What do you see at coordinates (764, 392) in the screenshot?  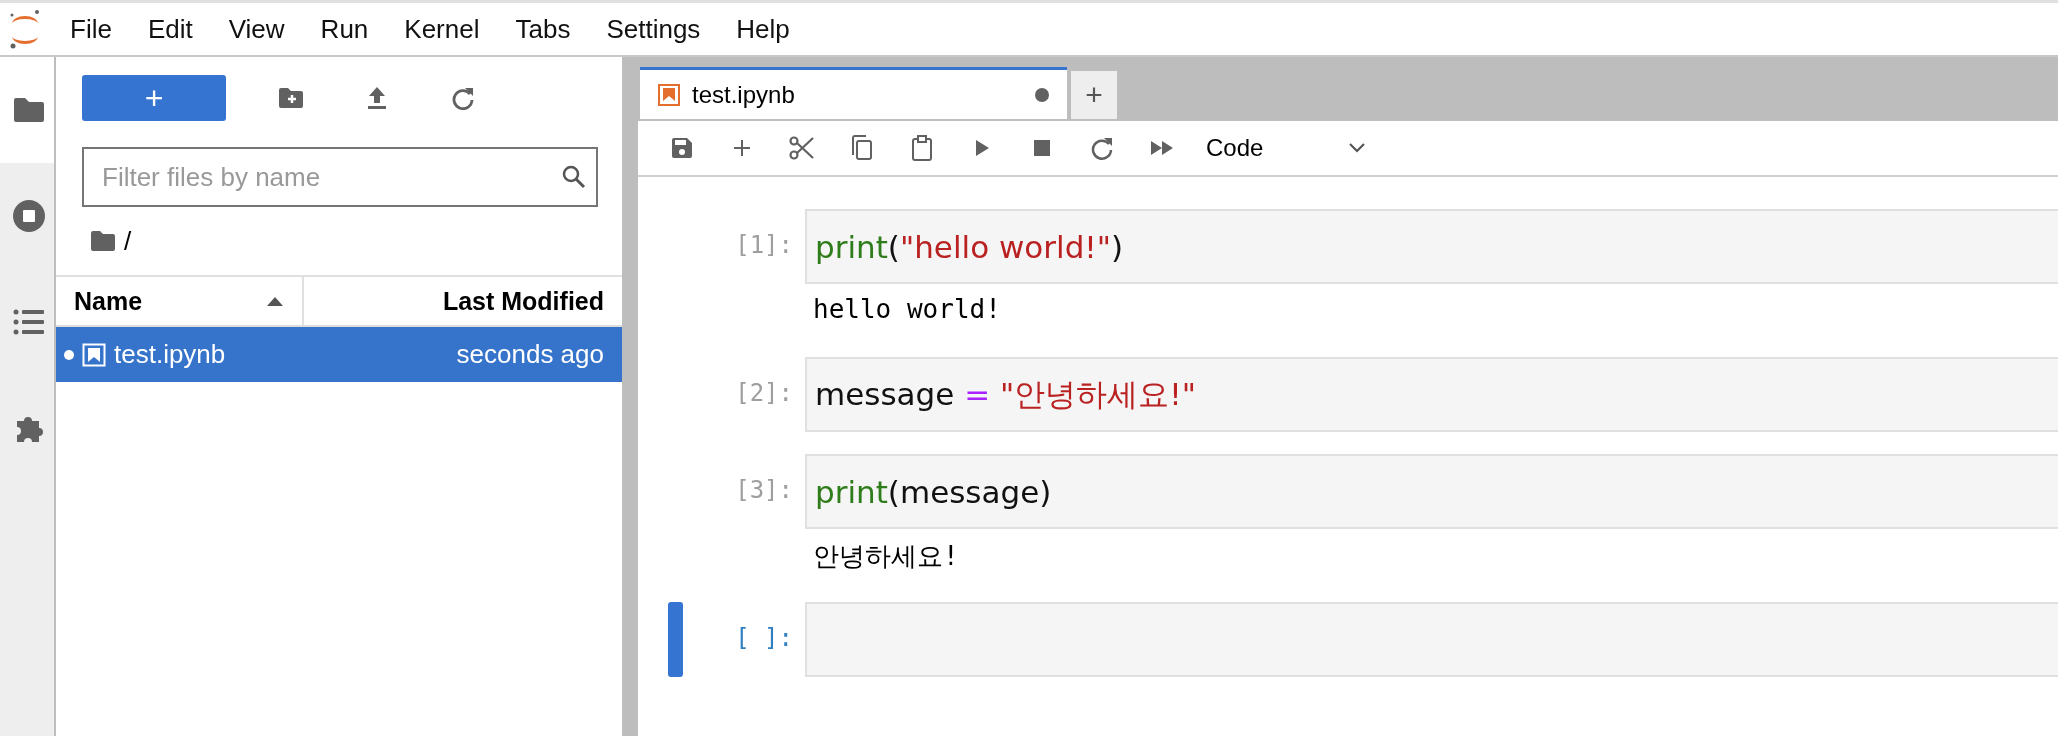 I see `cell-prompt: [2]:` at bounding box center [764, 392].